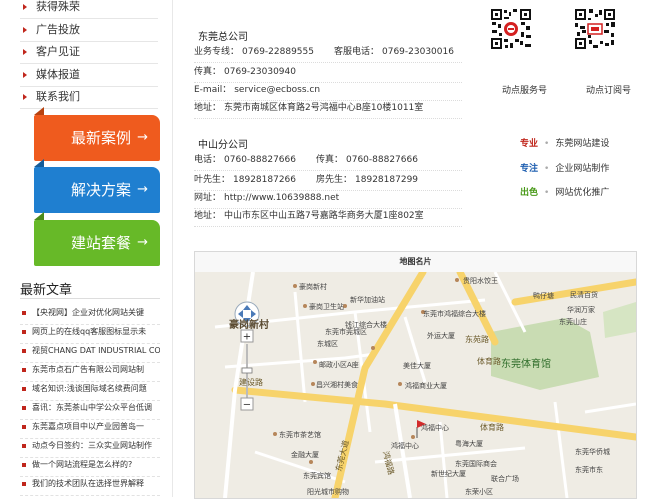 This screenshot has width=650, height=499. What do you see at coordinates (90, 484) in the screenshot?
I see `article-link: 我们的技术团队在选择世界解释` at bounding box center [90, 484].